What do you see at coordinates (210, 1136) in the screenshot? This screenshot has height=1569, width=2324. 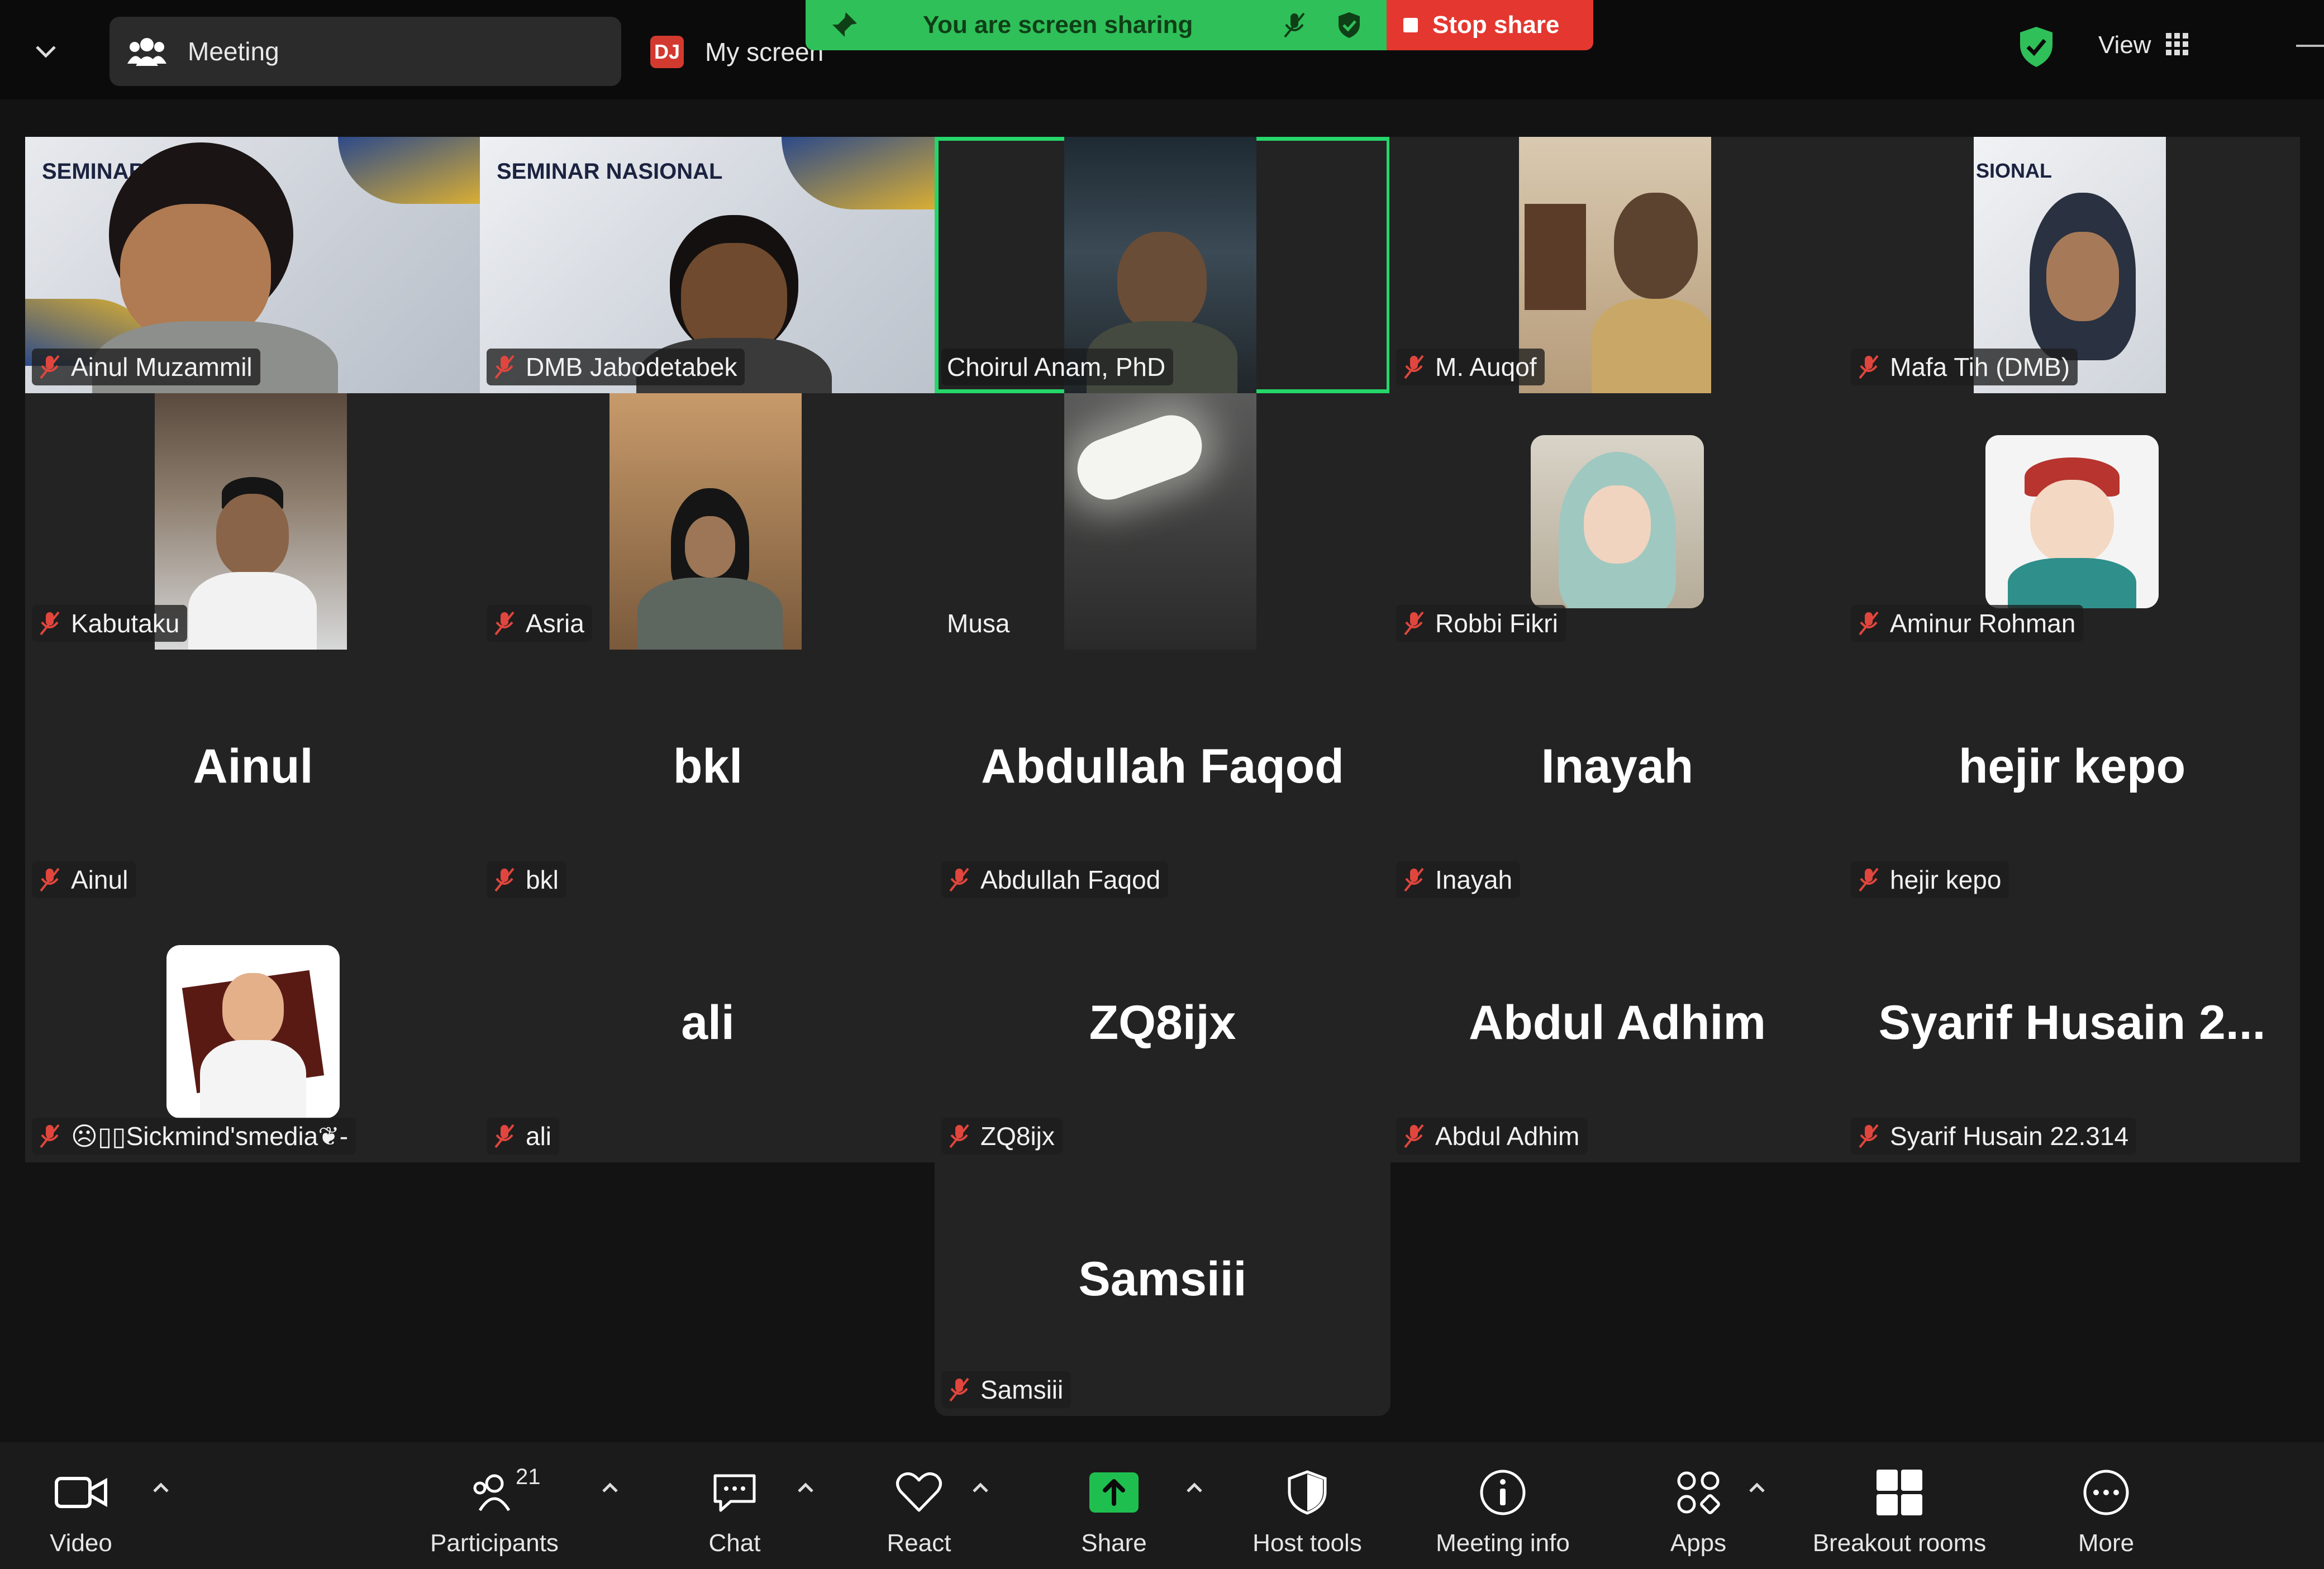 I see `participant-name: ☹︎▯▯Sickmind'smedia❦-` at bounding box center [210, 1136].